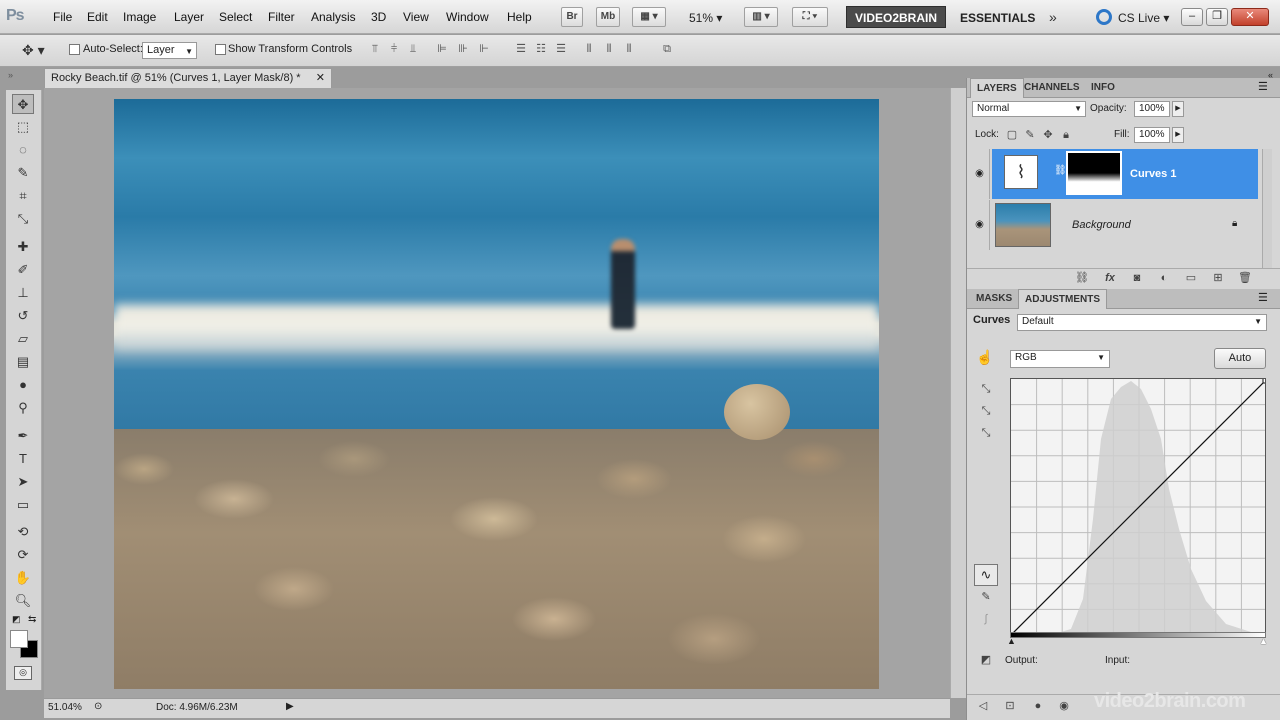 This screenshot has width=1280, height=720. I want to click on align-hcenter-icon: ⊪, so click(463, 49).